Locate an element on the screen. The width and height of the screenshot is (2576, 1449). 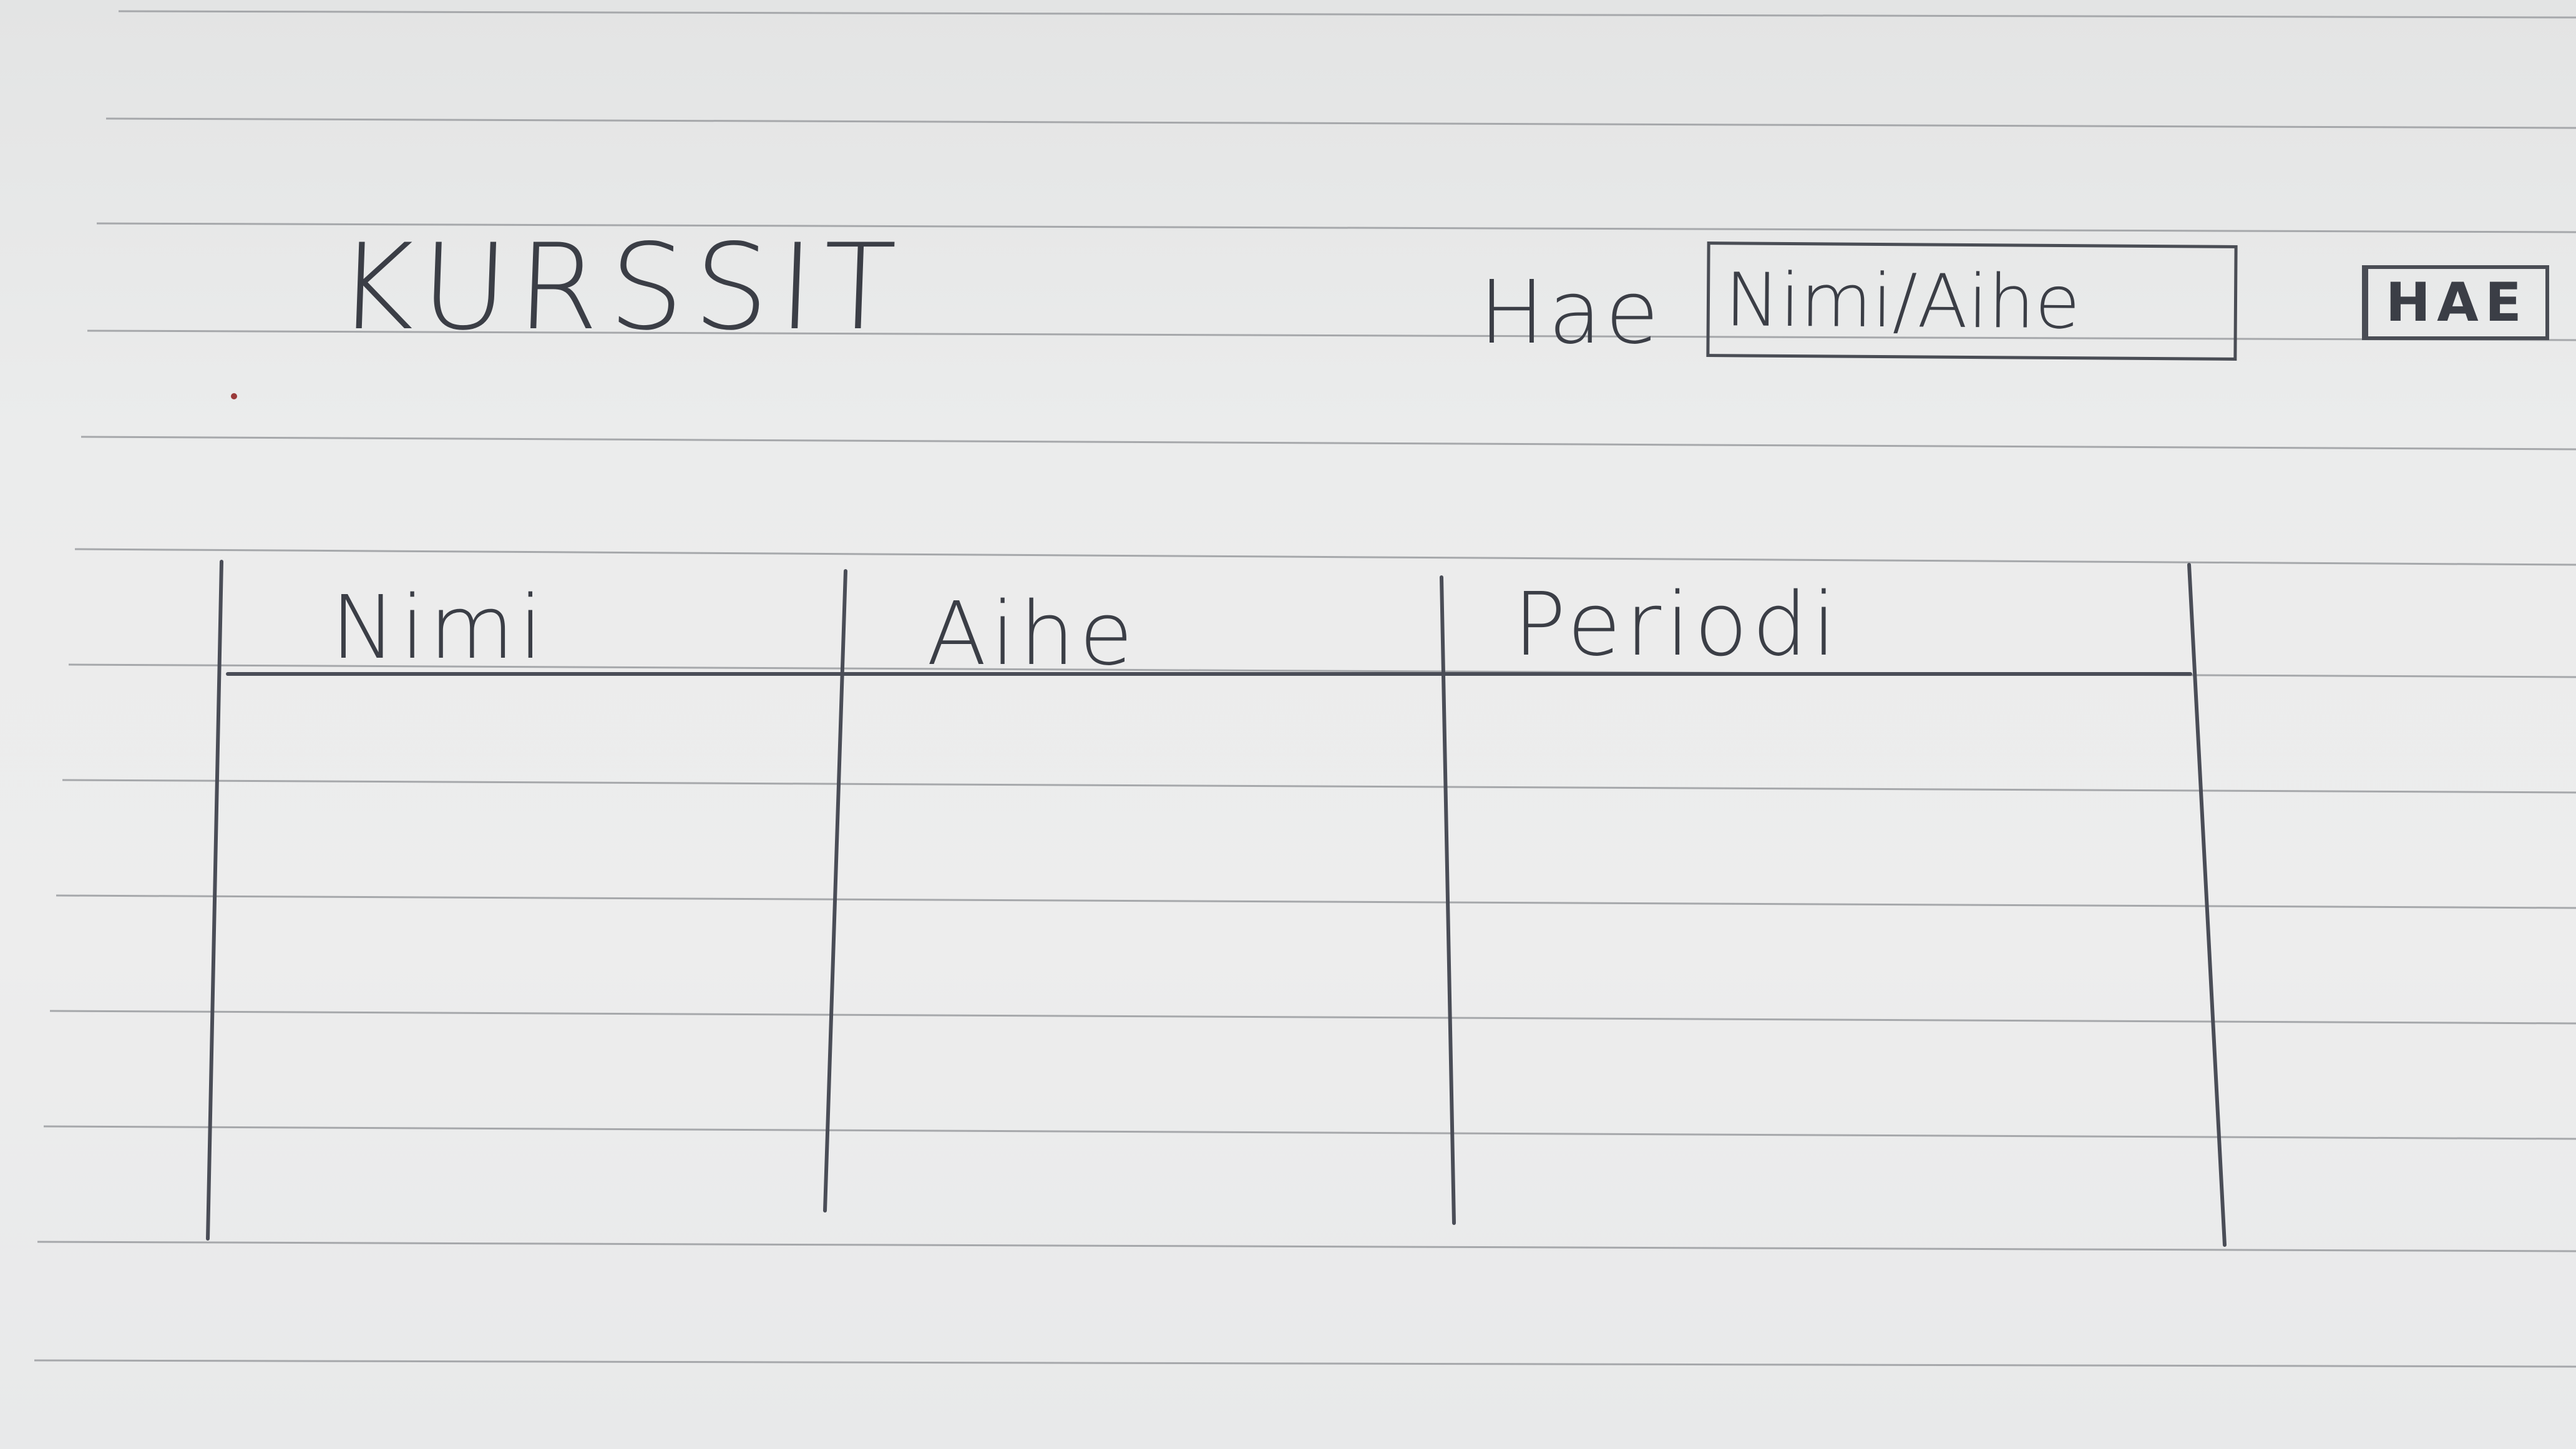
column-header-name: Nimi is located at coordinates (439, 628).